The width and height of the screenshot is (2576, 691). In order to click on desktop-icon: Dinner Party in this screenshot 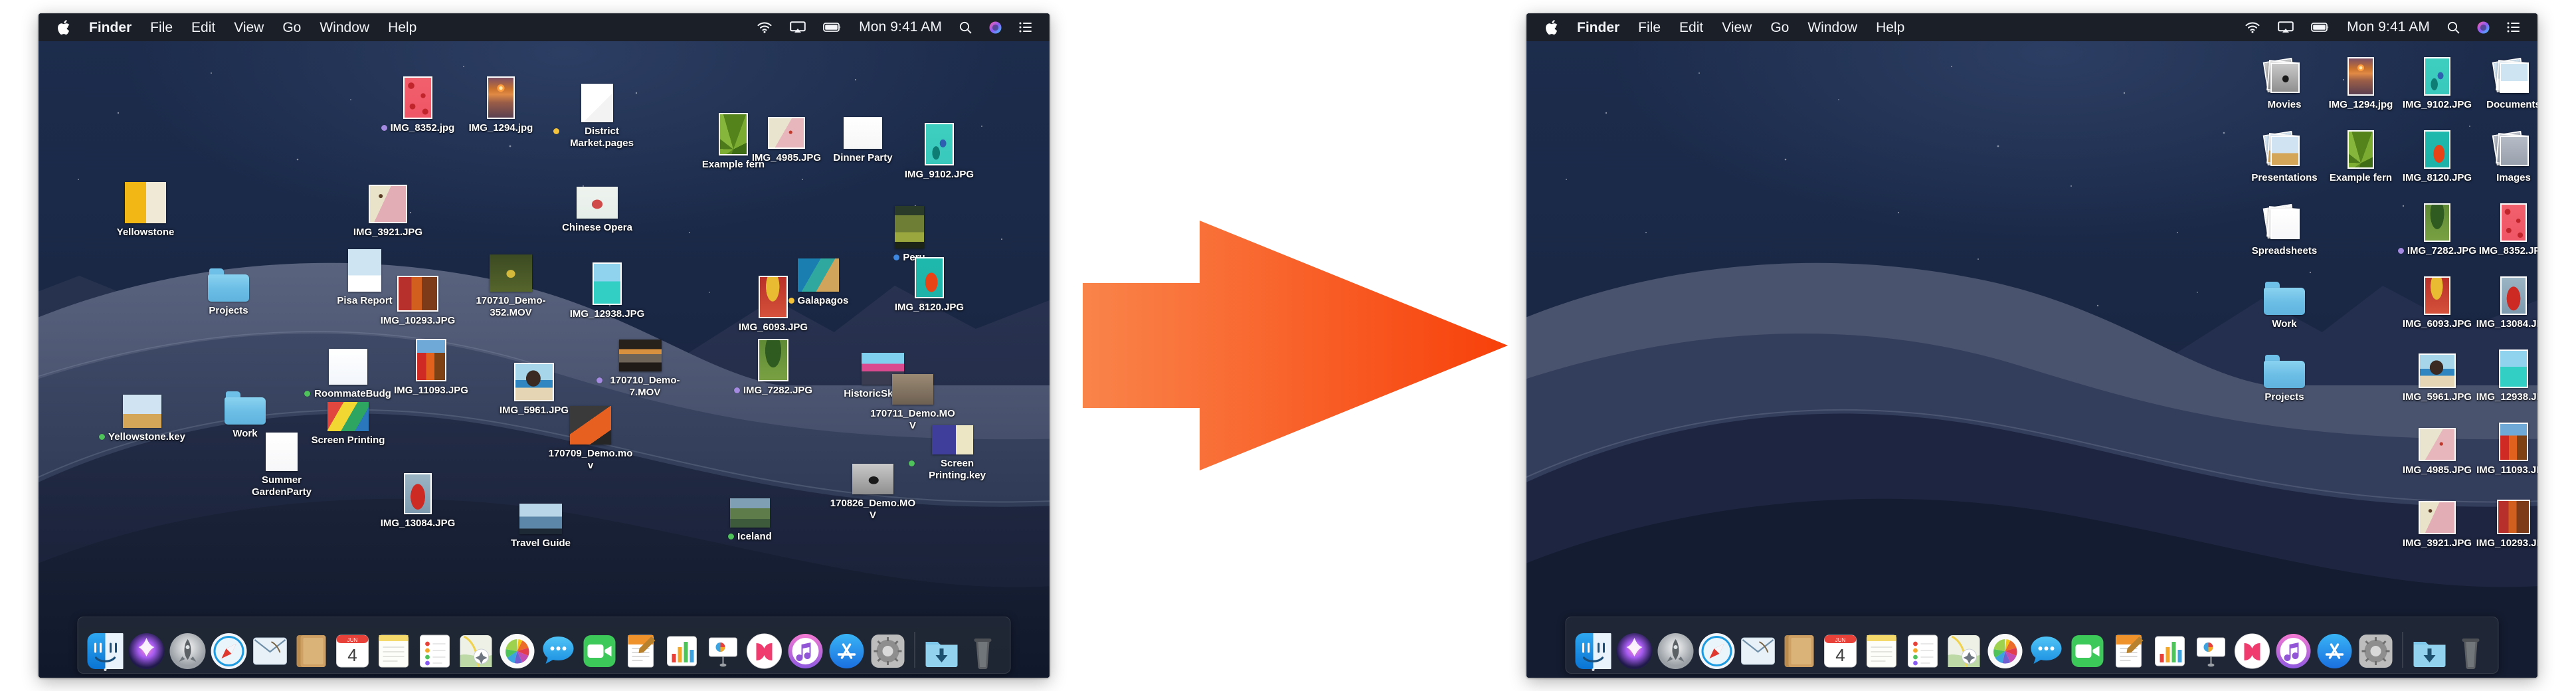, I will do `click(863, 135)`.